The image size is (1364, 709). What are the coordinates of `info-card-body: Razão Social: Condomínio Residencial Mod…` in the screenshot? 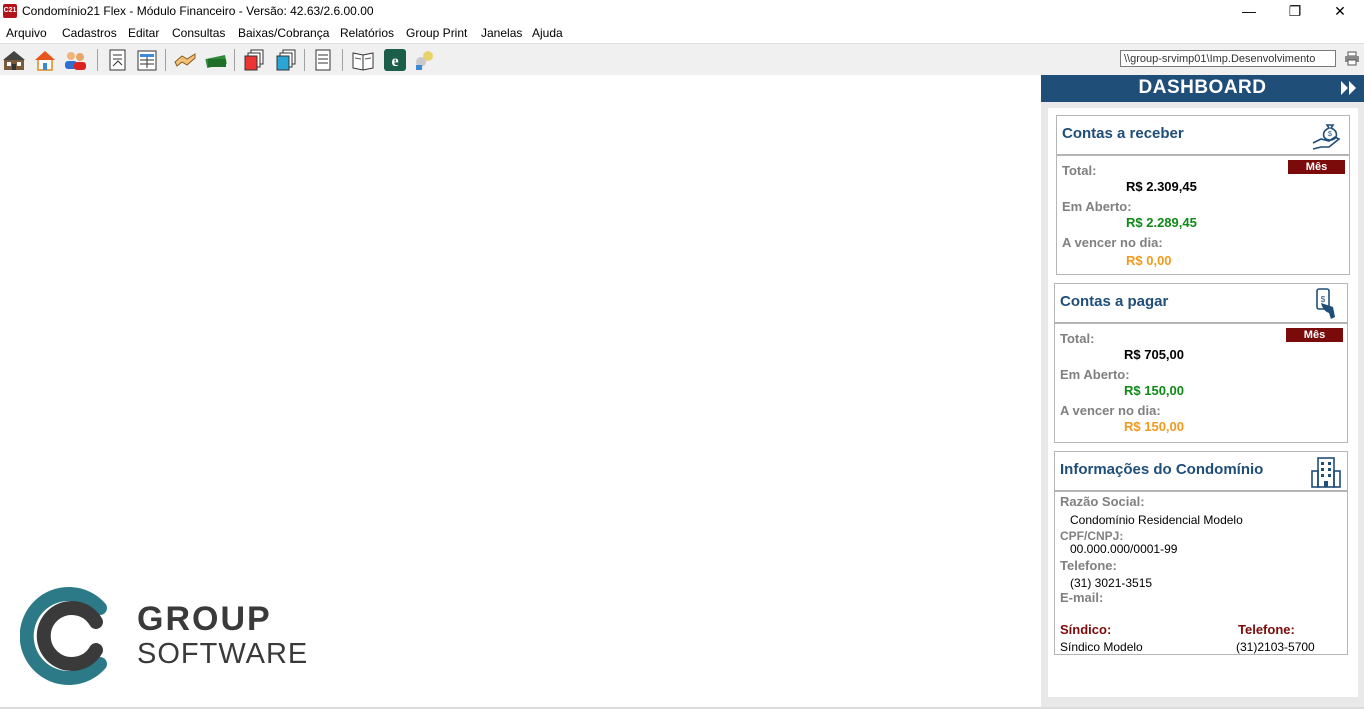 It's located at (1201, 573).